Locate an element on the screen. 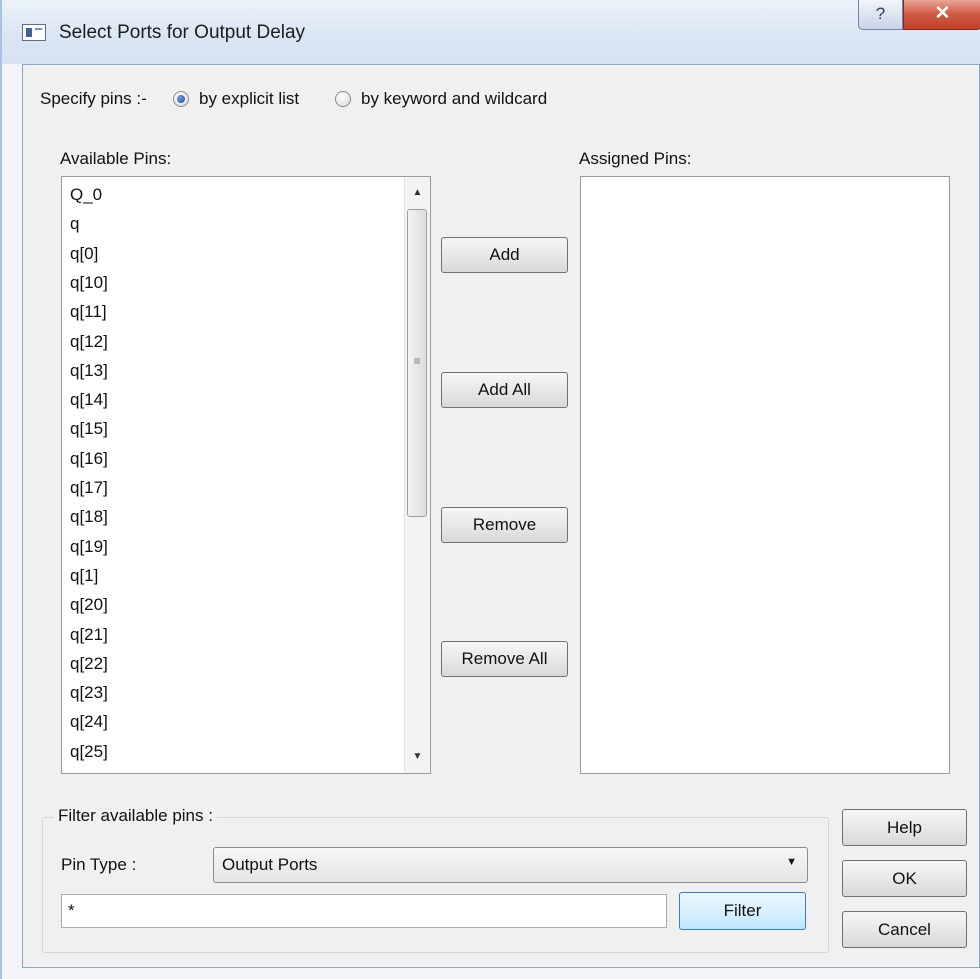 Image resolution: width=980 pixels, height=979 pixels. list-item: q[11] is located at coordinates (88, 312).